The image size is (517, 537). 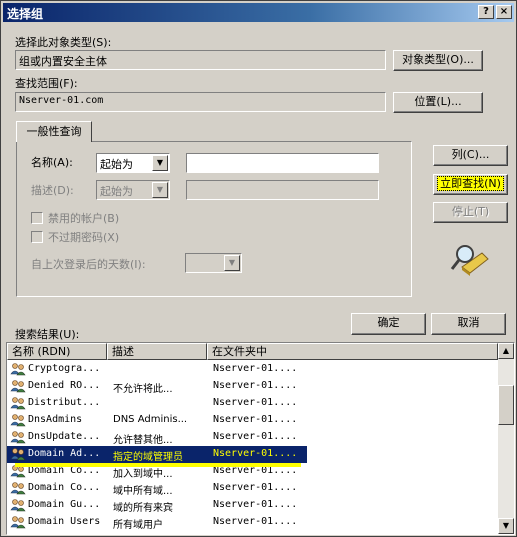 What do you see at coordinates (258, 12) in the screenshot?
I see `title-bar: 选择组 ? ×` at bounding box center [258, 12].